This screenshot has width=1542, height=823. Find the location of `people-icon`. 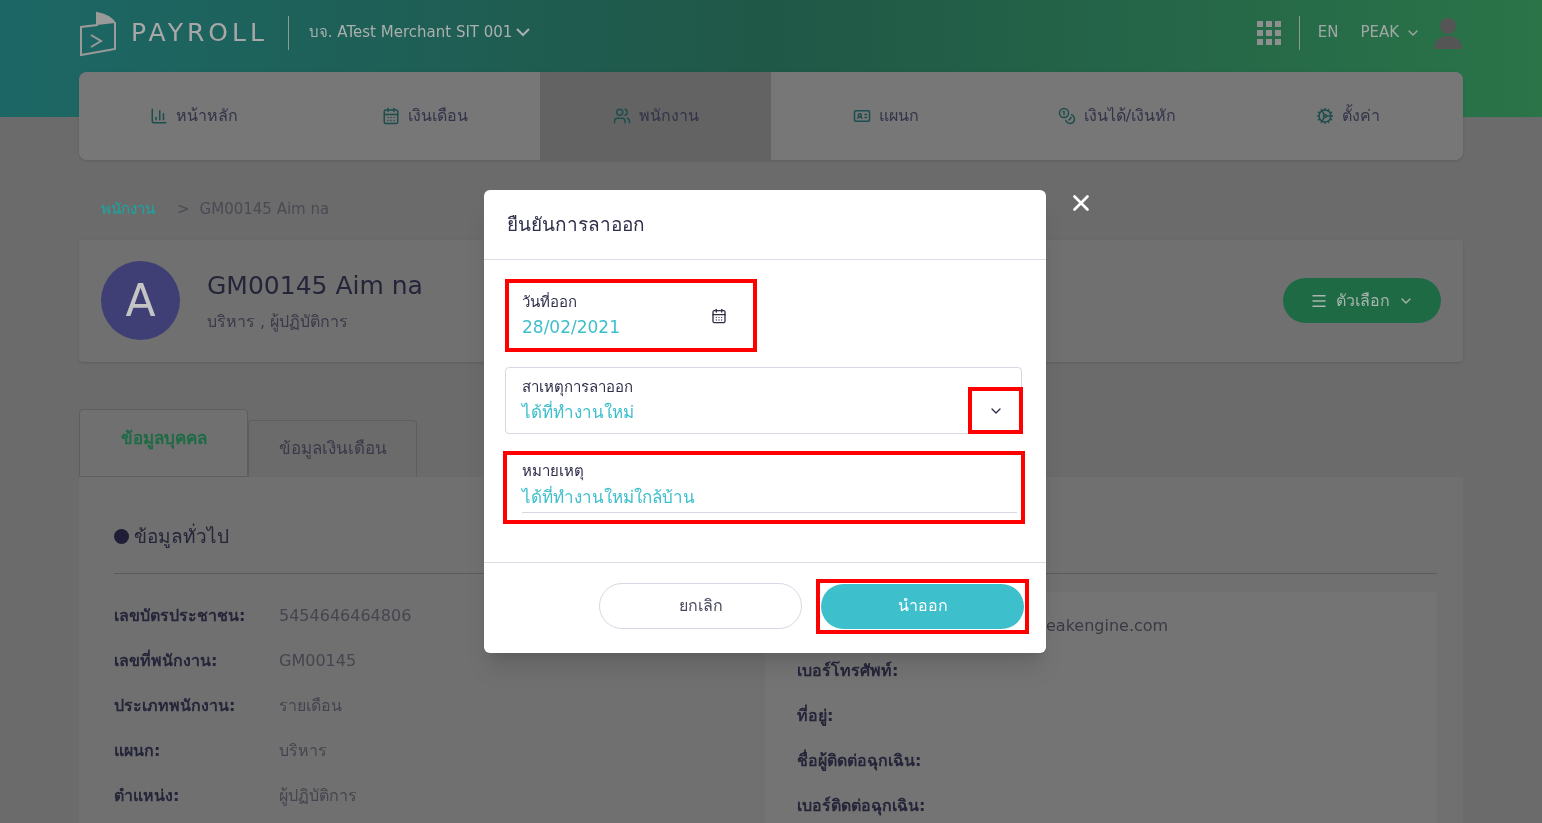

people-icon is located at coordinates (621, 116).